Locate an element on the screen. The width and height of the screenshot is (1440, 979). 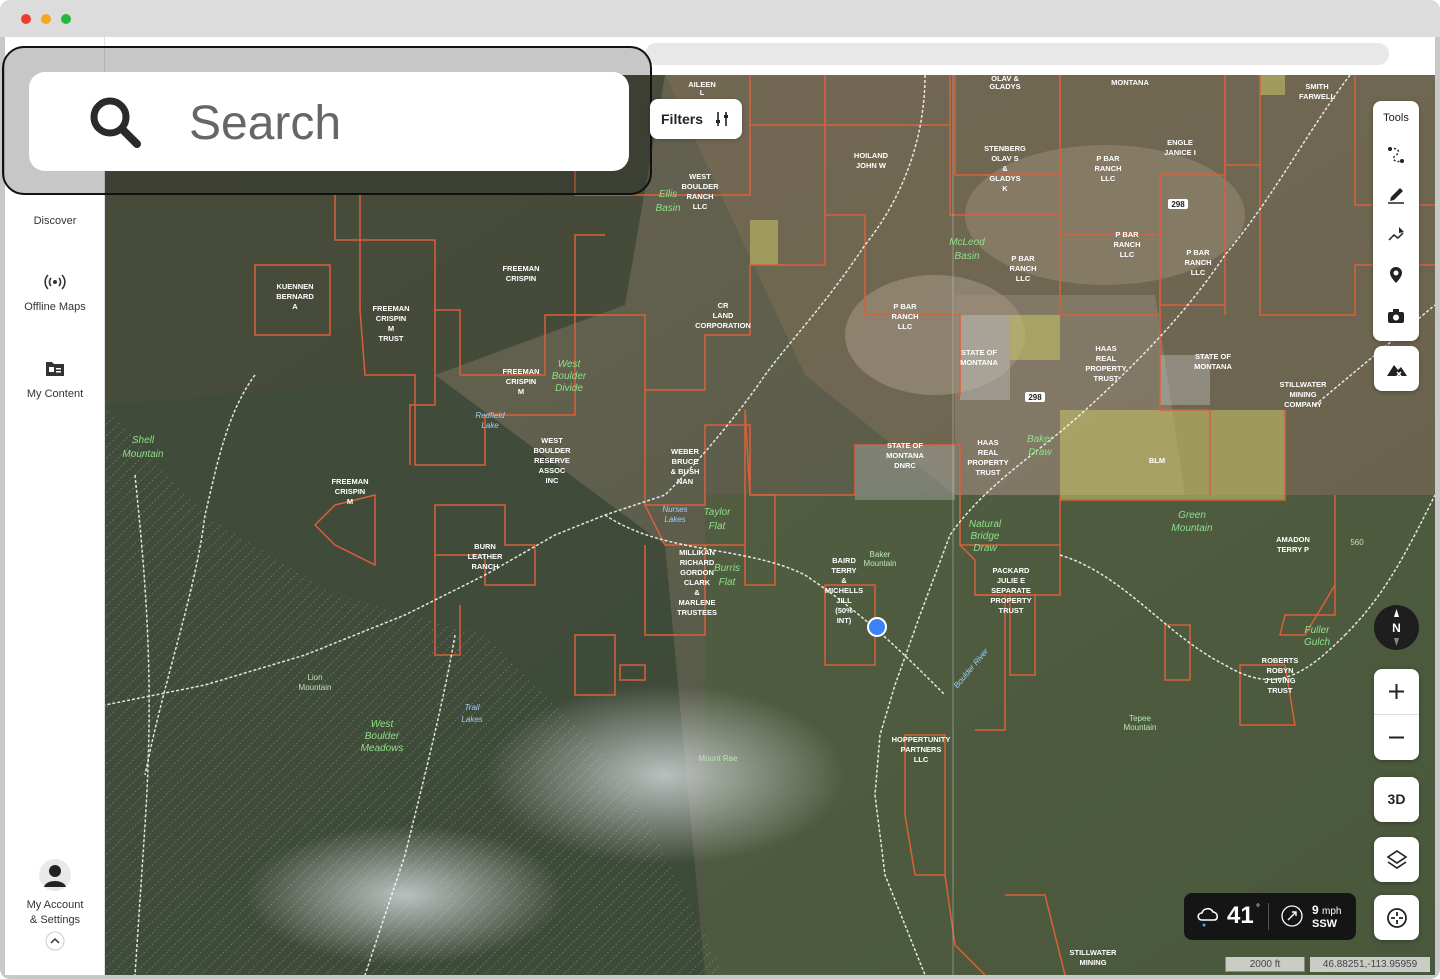
tools-label: Tools is located at coordinates (1396, 118).